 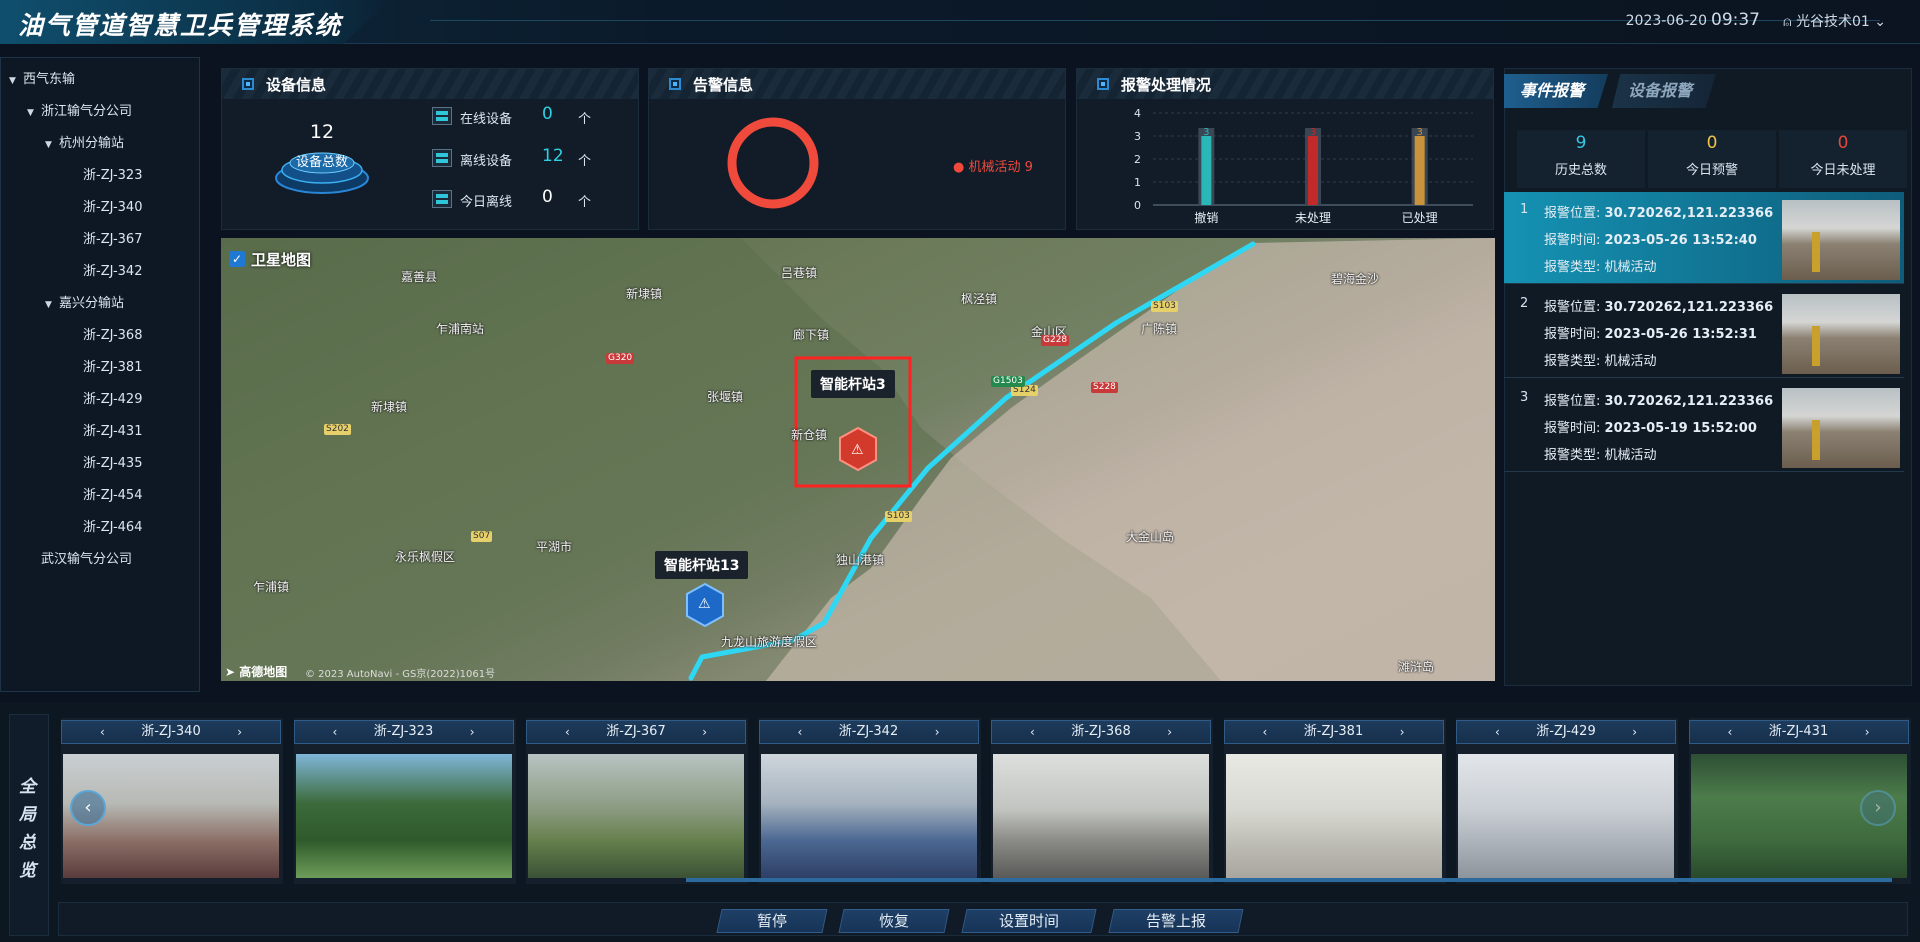 What do you see at coordinates (100, 176) in the screenshot?
I see `tree-node: 浙-ZJ-323` at bounding box center [100, 176].